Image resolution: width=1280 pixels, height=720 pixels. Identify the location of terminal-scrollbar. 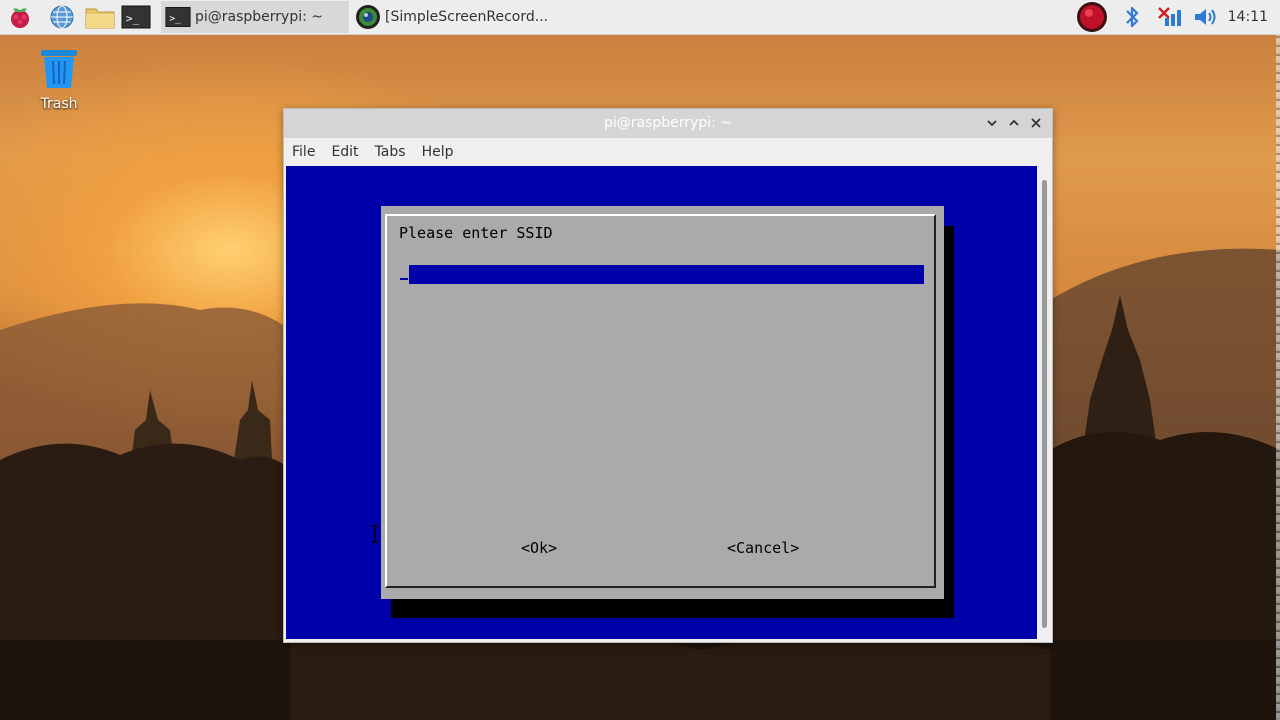
(1044, 402).